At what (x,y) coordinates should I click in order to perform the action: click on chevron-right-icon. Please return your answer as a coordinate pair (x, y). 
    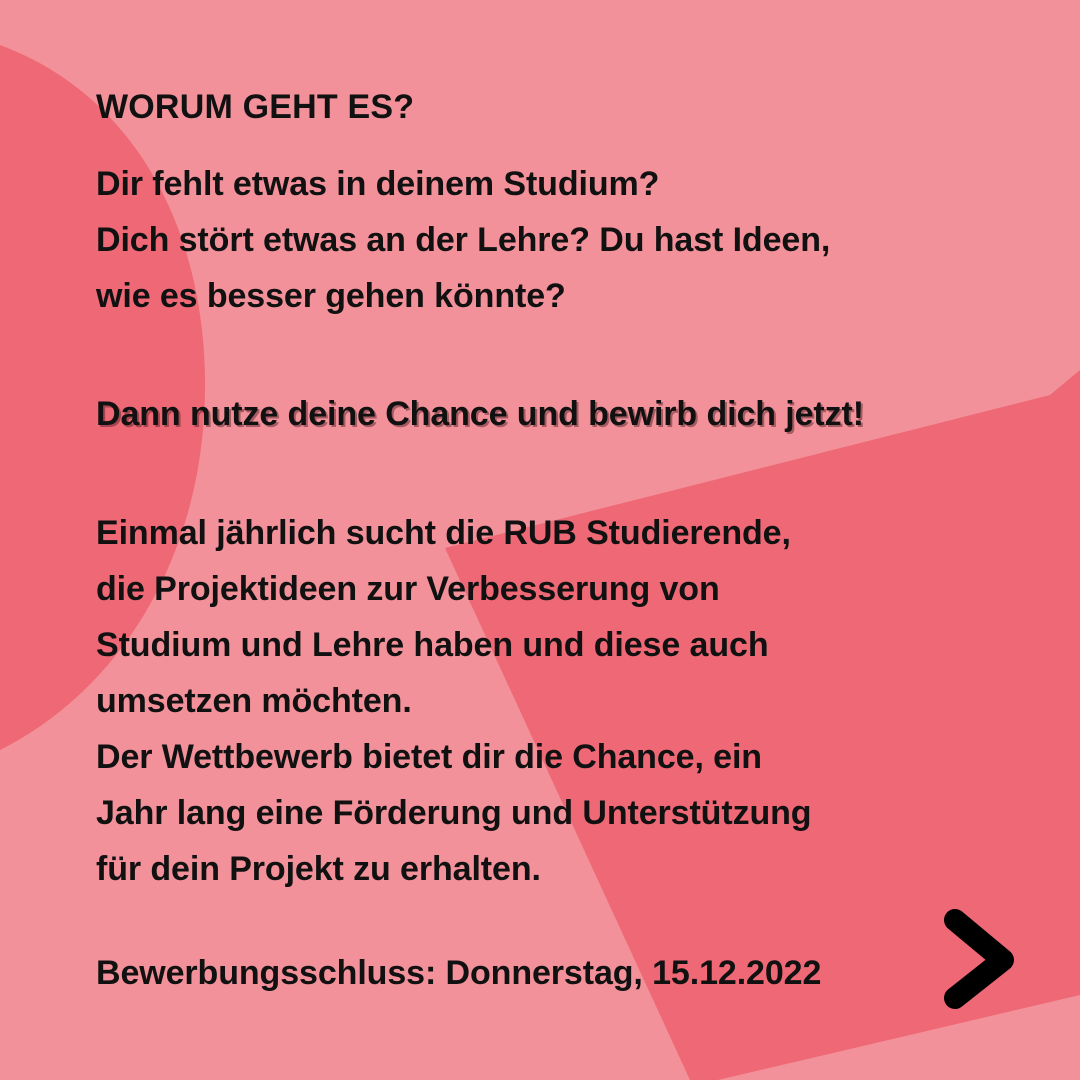
    Looking at the image, I should click on (980, 959).